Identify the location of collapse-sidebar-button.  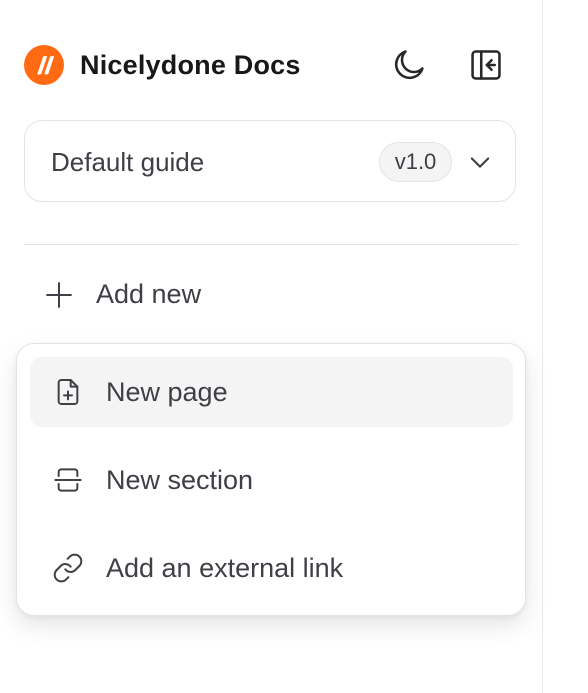
(486, 65).